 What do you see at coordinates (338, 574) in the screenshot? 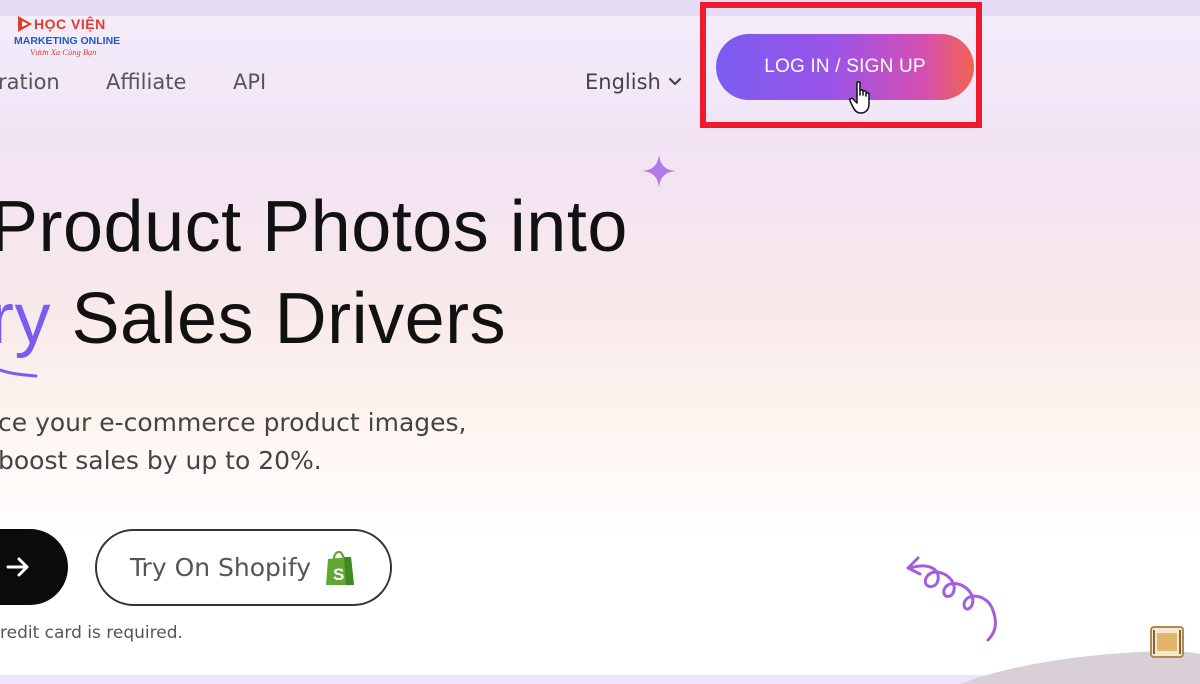
I see `svg-text: S` at bounding box center [338, 574].